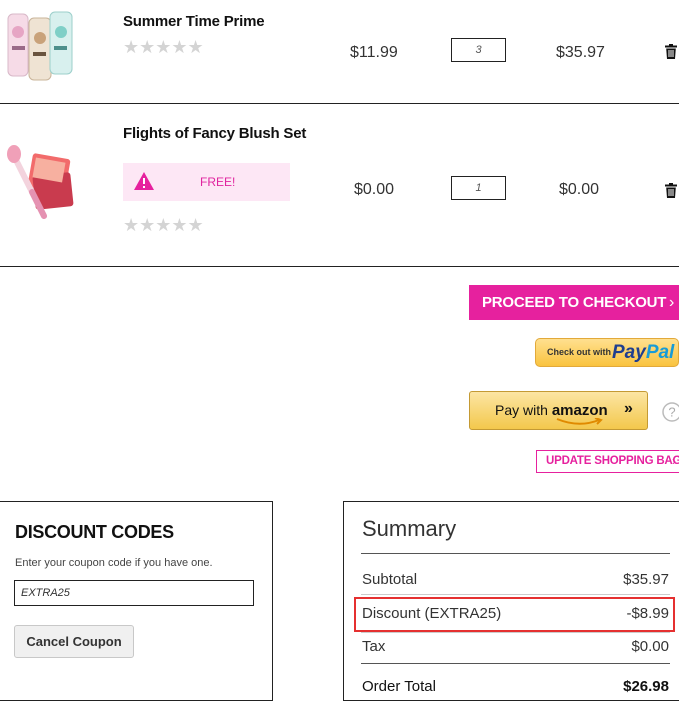  What do you see at coordinates (650, 646) in the screenshot?
I see `tax-value: $0.00` at bounding box center [650, 646].